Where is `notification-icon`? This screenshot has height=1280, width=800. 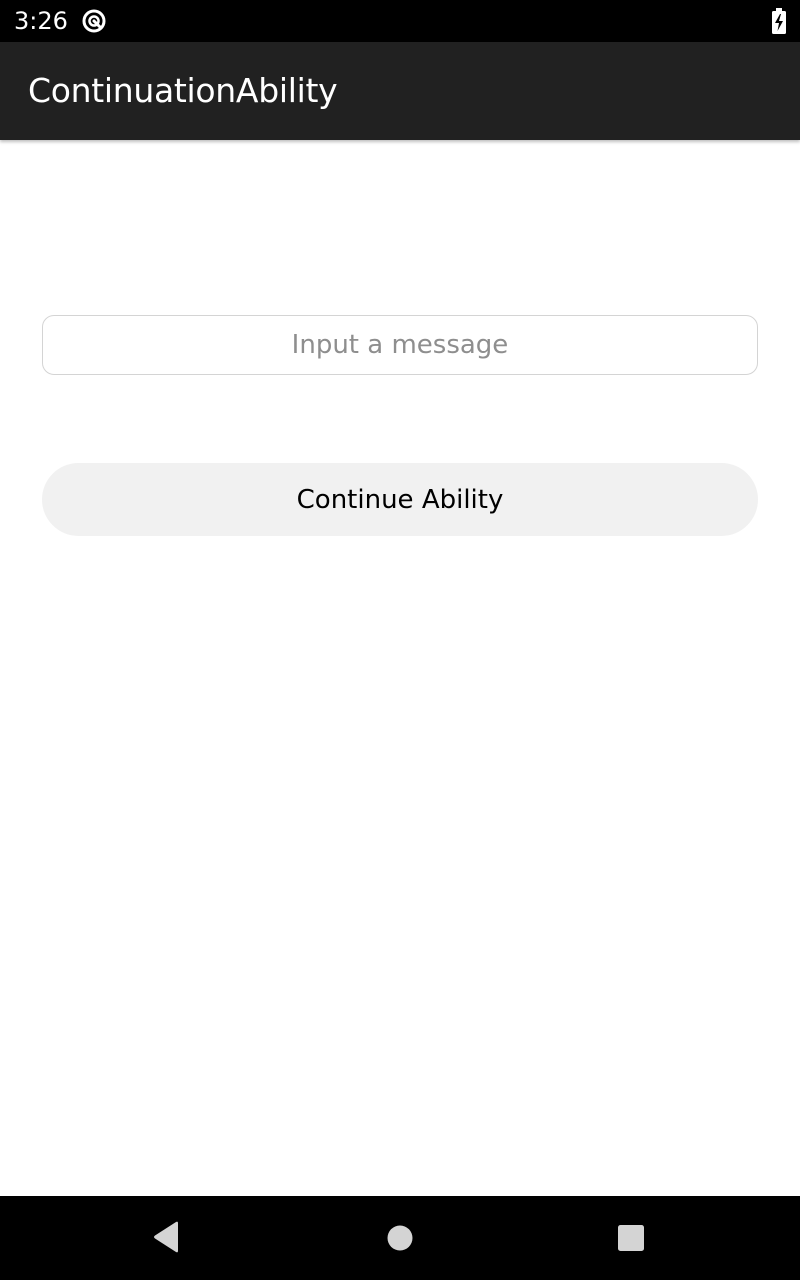
notification-icon is located at coordinates (94, 21).